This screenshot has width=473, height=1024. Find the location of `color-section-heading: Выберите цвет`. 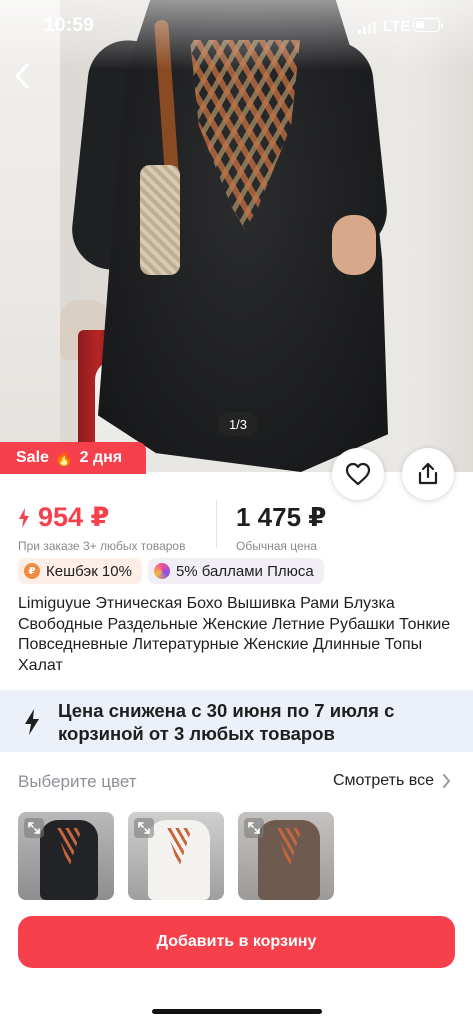

color-section-heading: Выберите цвет is located at coordinates (77, 781).